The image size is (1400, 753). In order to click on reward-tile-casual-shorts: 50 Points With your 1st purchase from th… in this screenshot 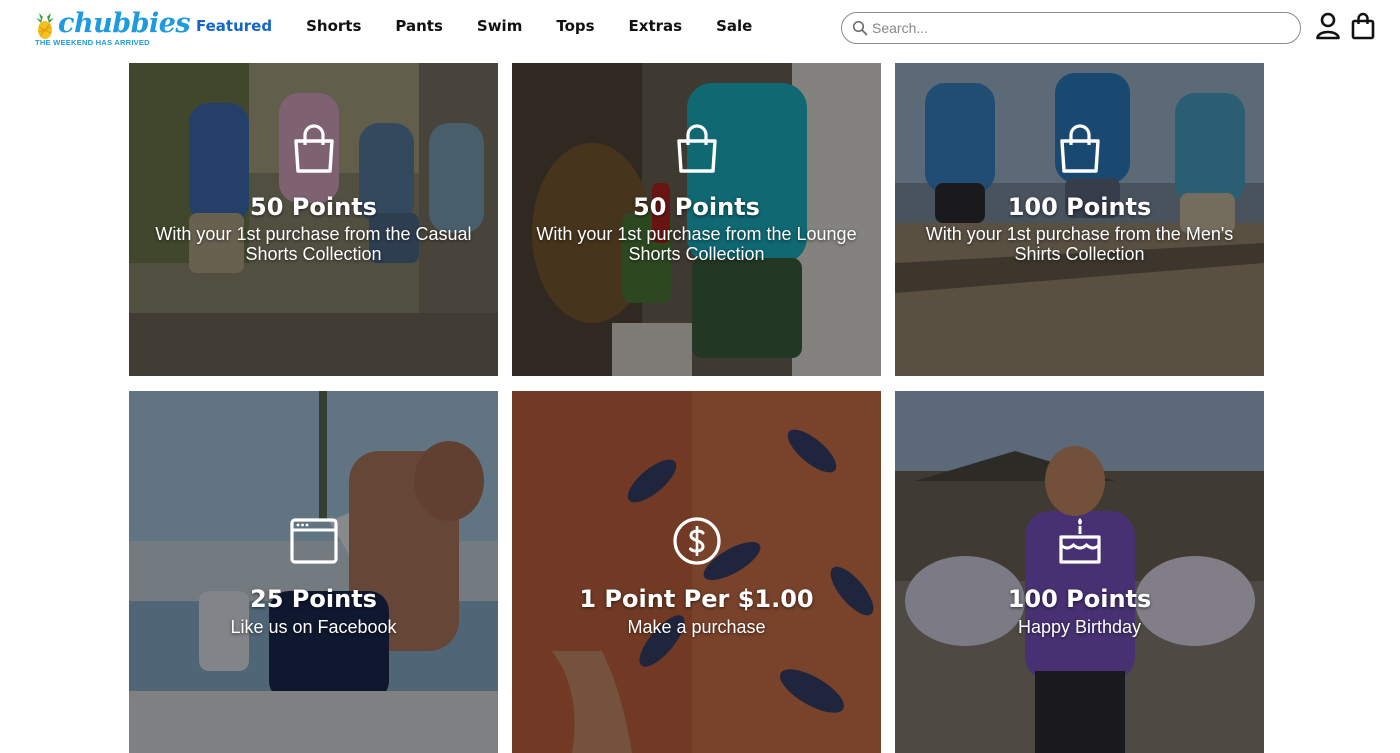, I will do `click(313, 219)`.